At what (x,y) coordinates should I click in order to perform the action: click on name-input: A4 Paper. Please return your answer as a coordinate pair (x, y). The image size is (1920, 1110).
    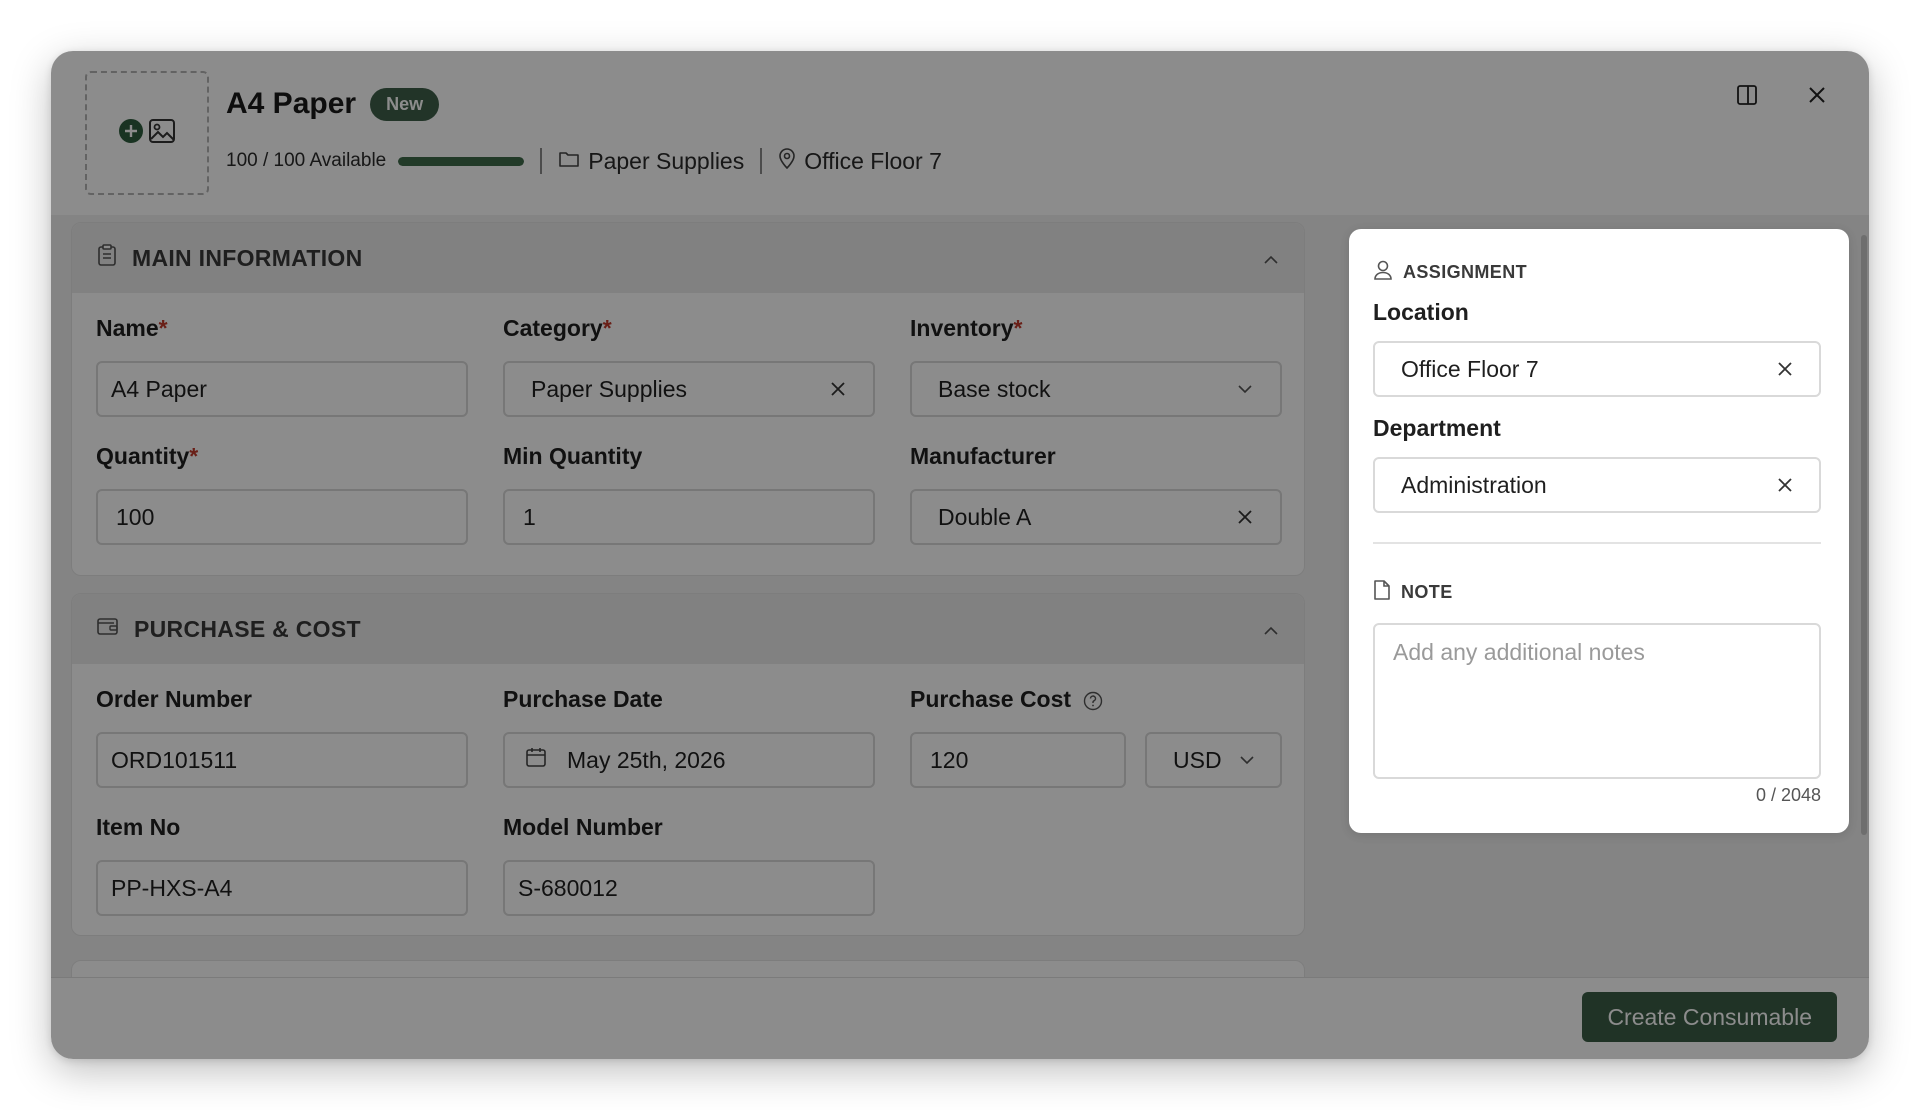
    Looking at the image, I should click on (282, 389).